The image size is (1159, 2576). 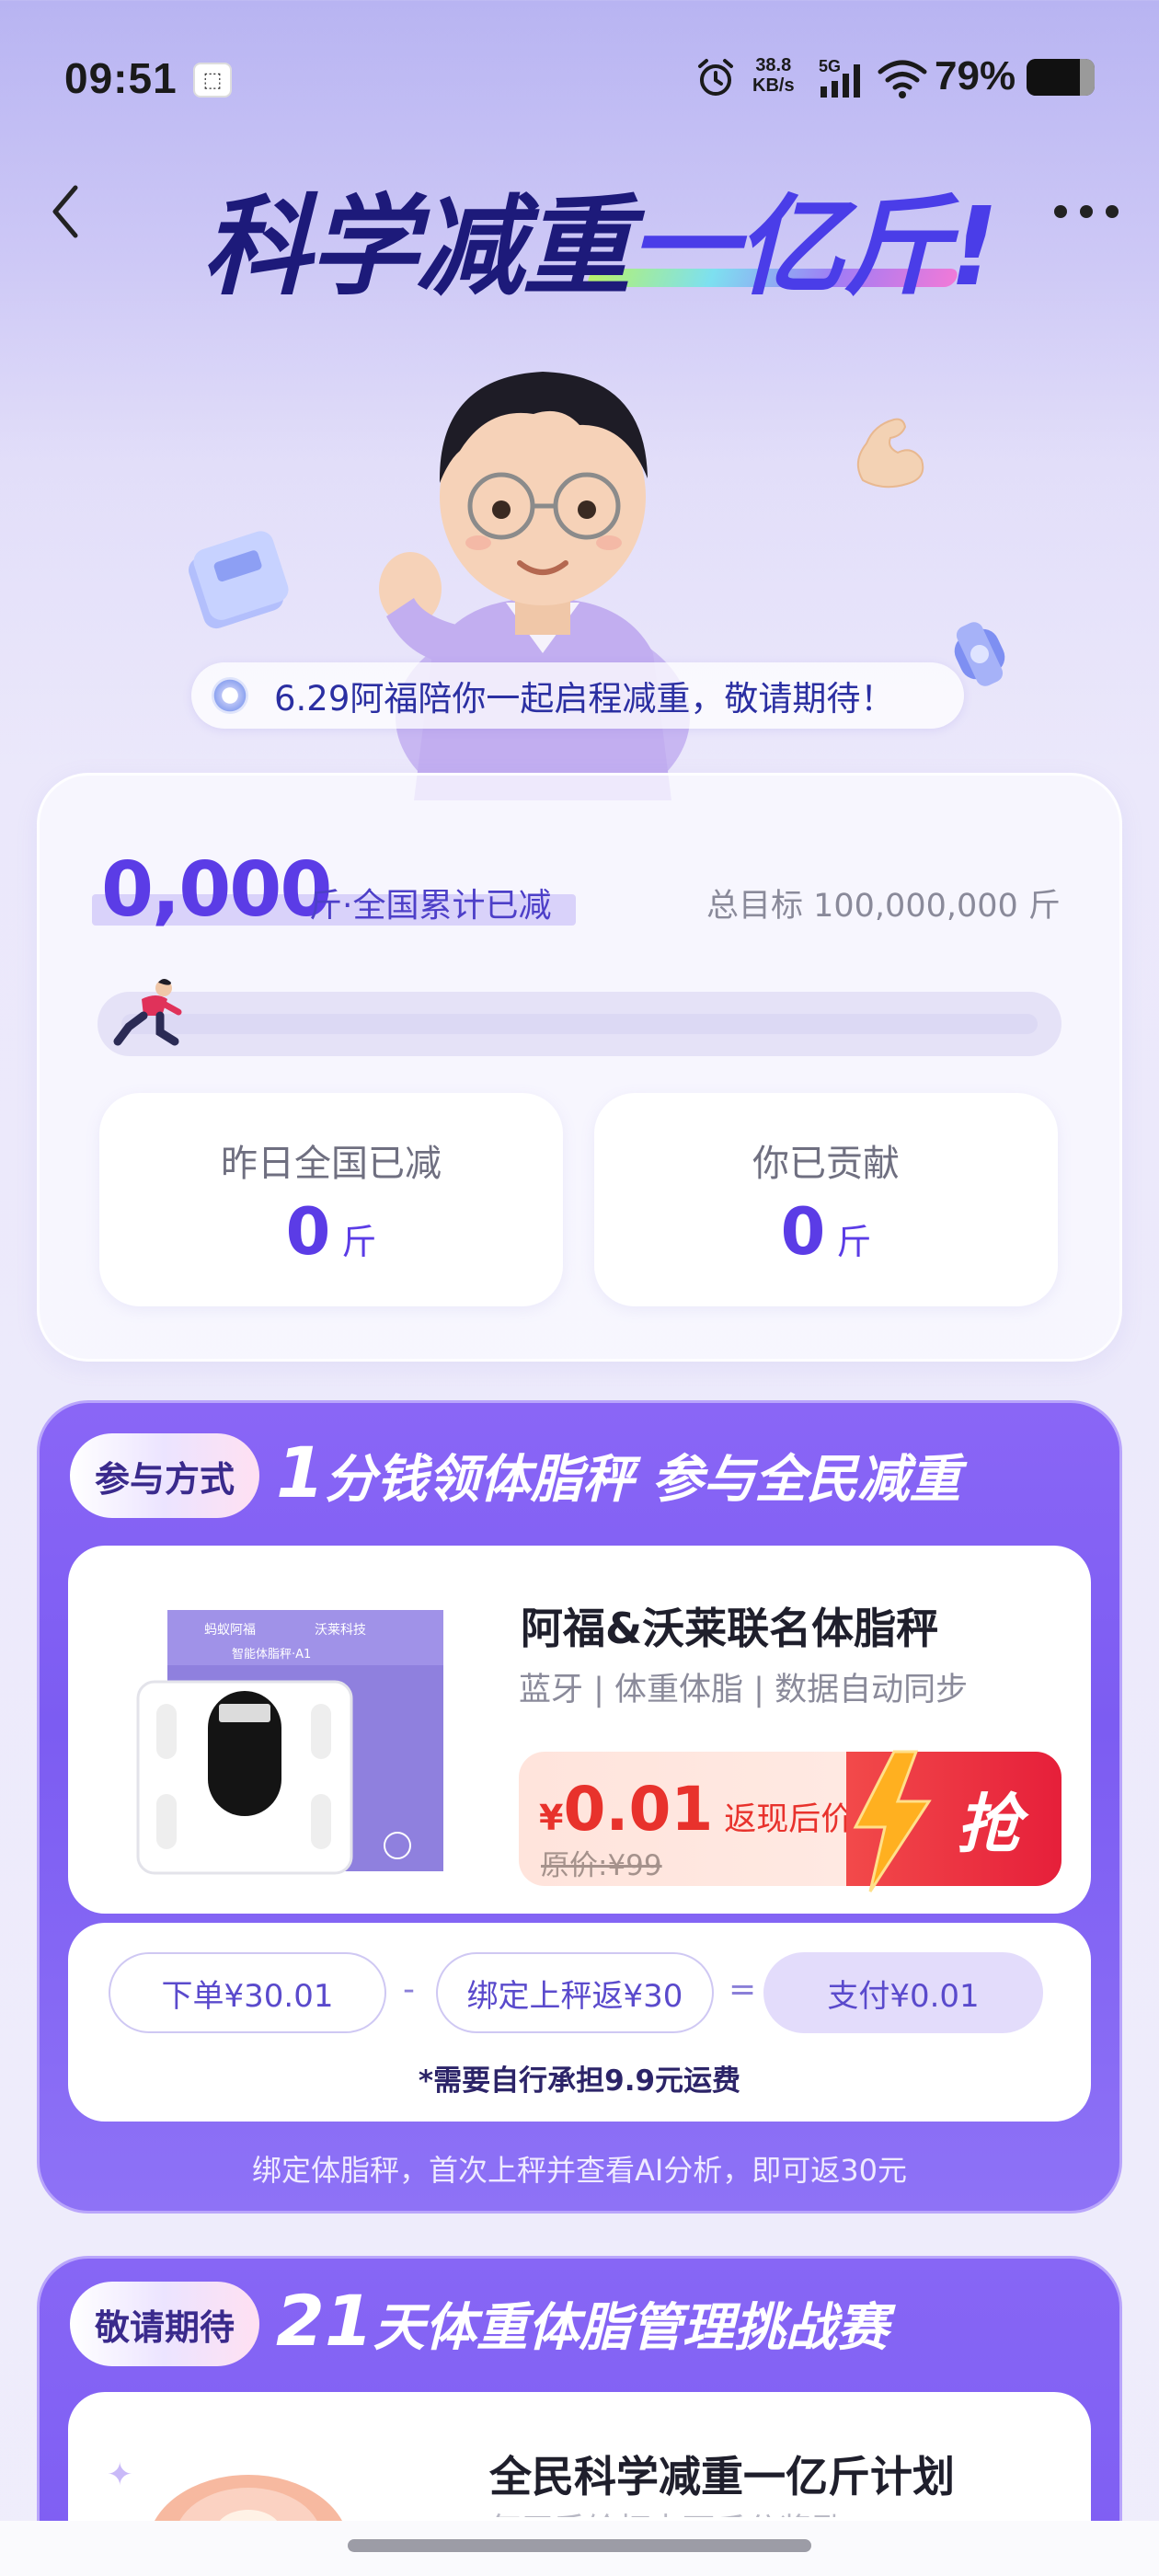 What do you see at coordinates (584, 699) in the screenshot?
I see `announcement-text: 6.29阿福陪你一起启程减重，敬请期待！` at bounding box center [584, 699].